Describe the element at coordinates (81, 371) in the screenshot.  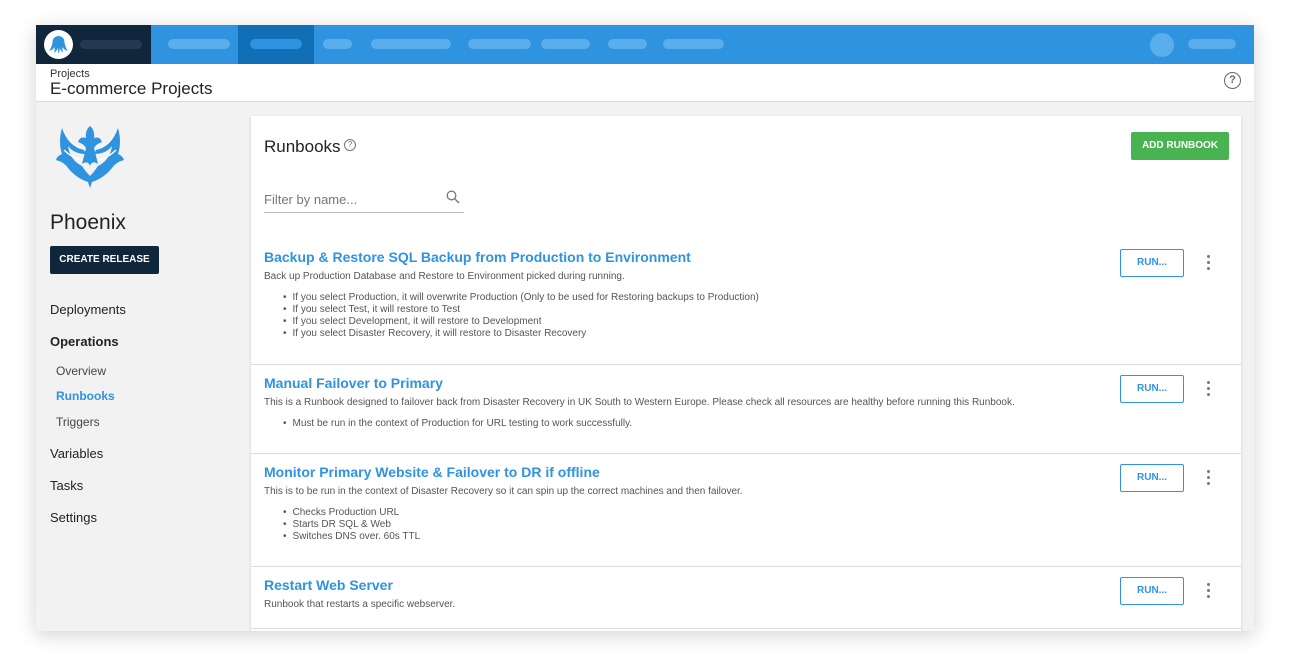
I see `sidebar-item-overview: Overview` at that location.